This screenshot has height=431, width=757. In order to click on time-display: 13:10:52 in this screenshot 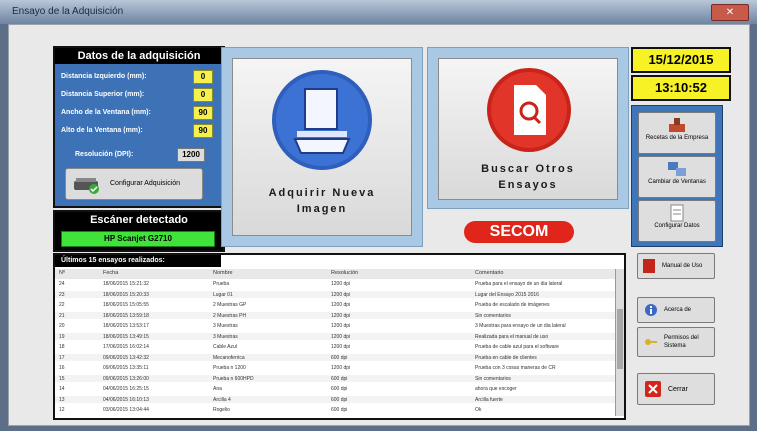, I will do `click(681, 88)`.